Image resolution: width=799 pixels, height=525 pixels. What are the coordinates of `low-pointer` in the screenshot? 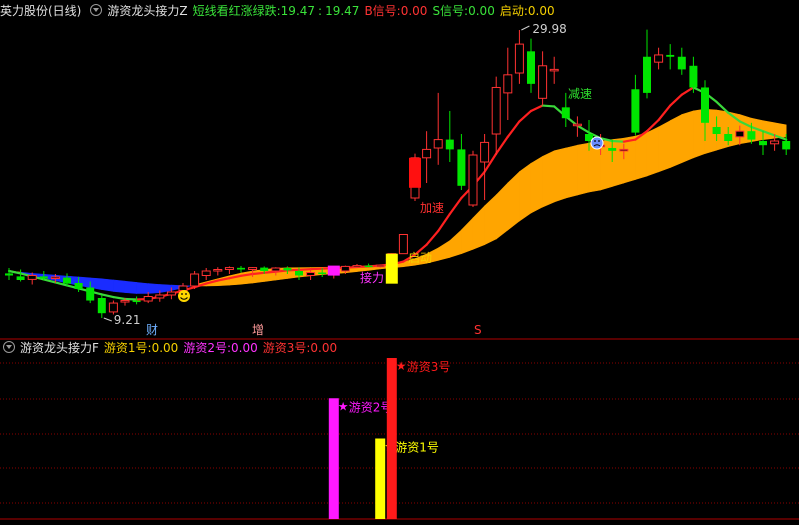 It's located at (107, 319).